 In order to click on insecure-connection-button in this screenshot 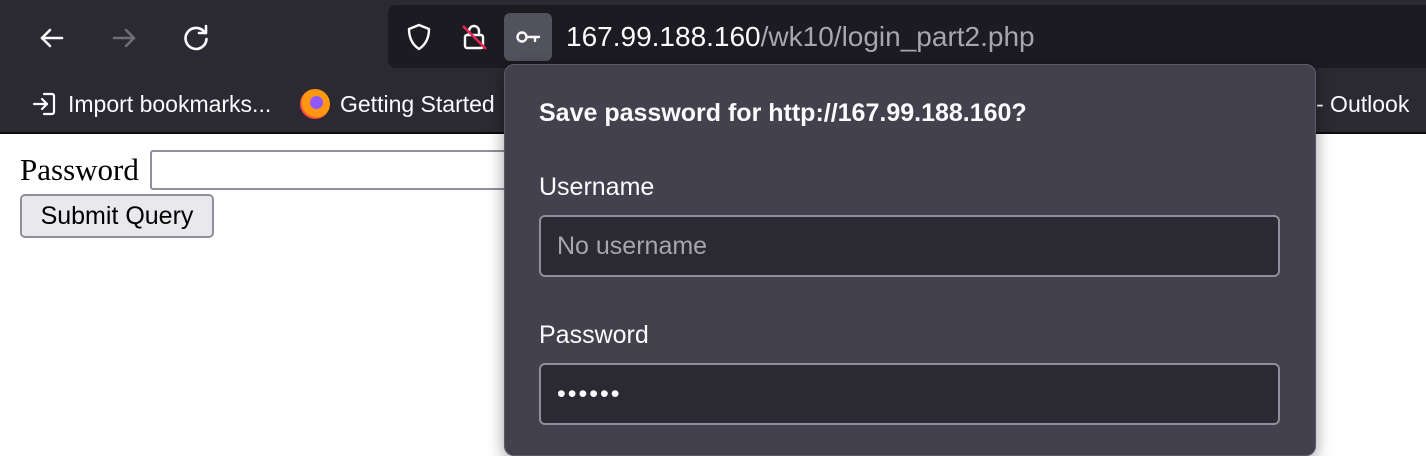, I will do `click(474, 37)`.